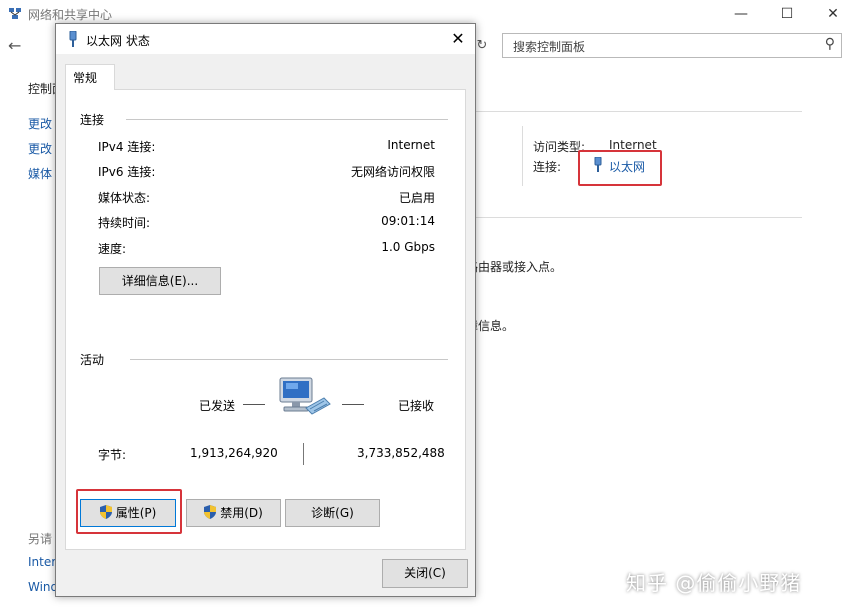 This screenshot has width=857, height=616. I want to click on connection-heading: 连接, so click(92, 120).